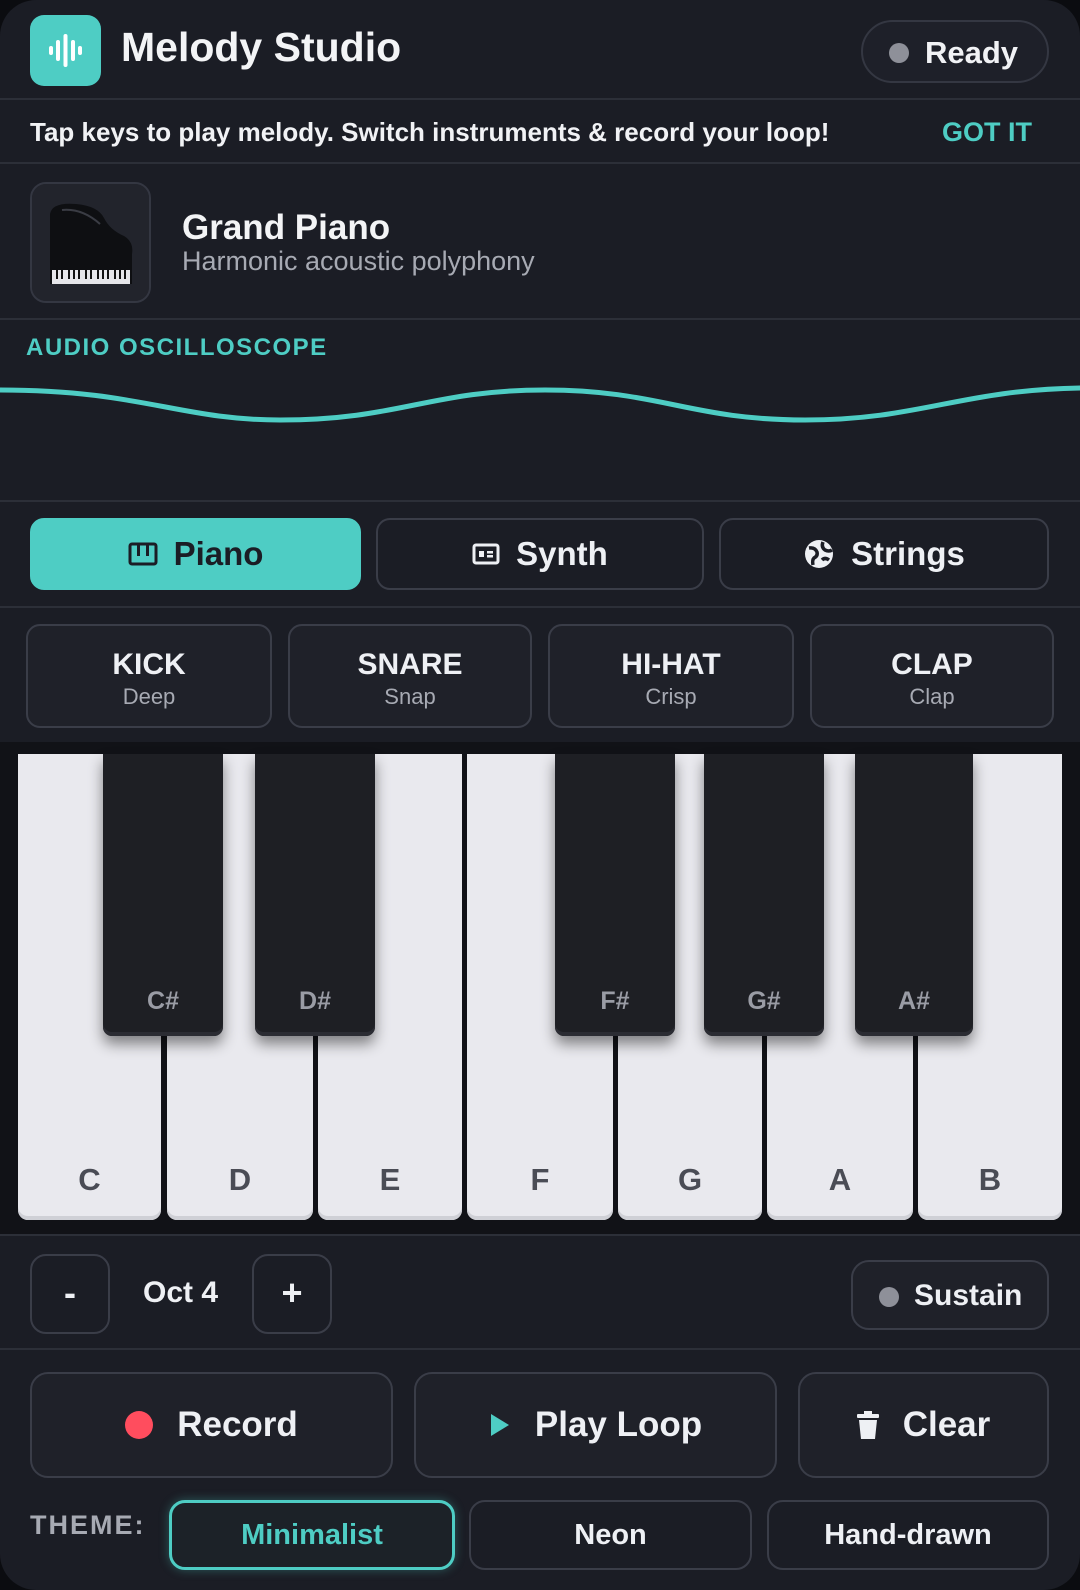  I want to click on app-logo, so click(65, 50).